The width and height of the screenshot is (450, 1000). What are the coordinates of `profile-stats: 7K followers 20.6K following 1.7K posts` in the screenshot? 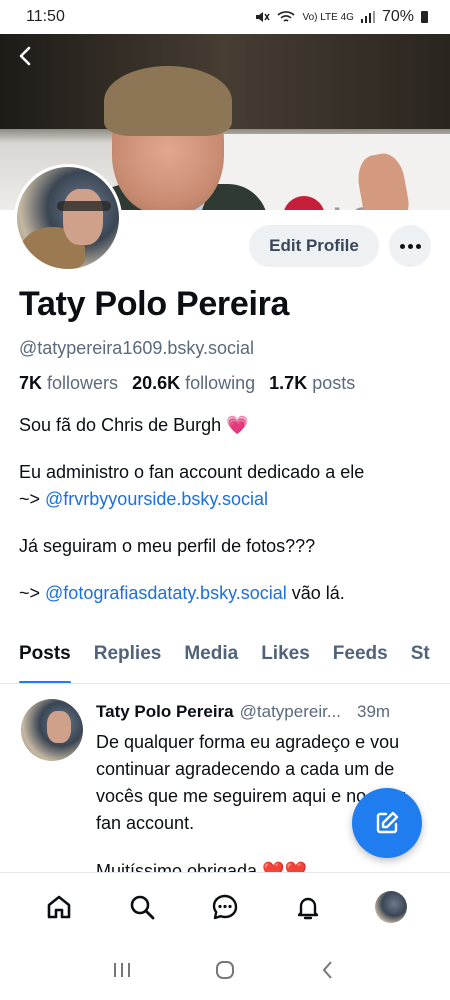 It's located at (187, 383).